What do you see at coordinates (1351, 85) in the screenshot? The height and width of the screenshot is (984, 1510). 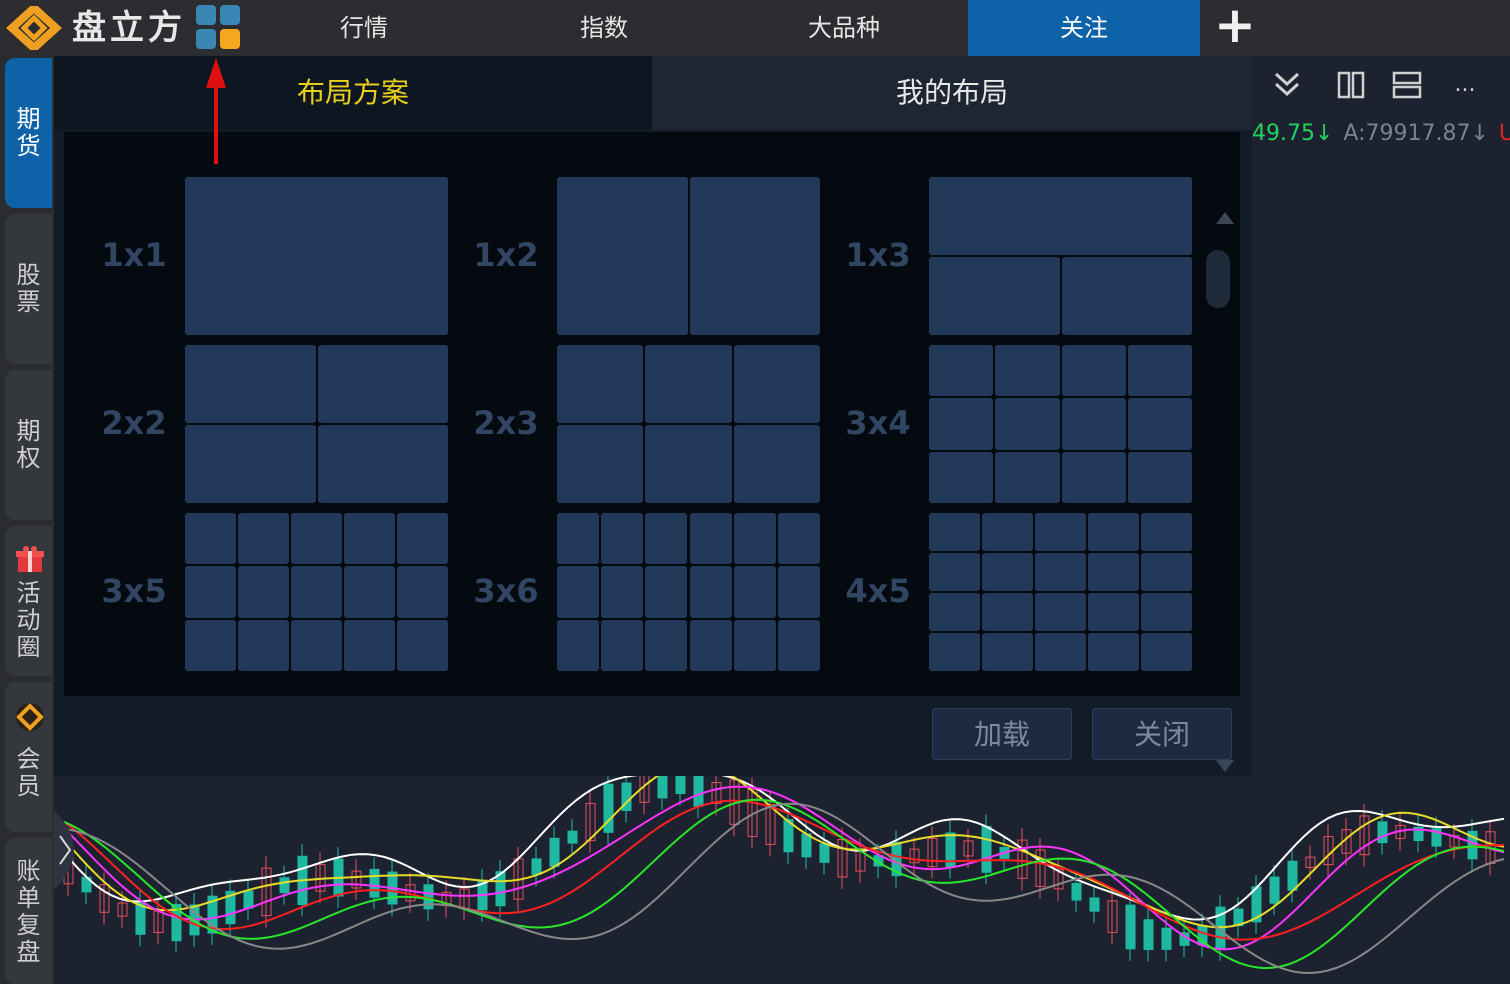 I see `split-columns-icon` at bounding box center [1351, 85].